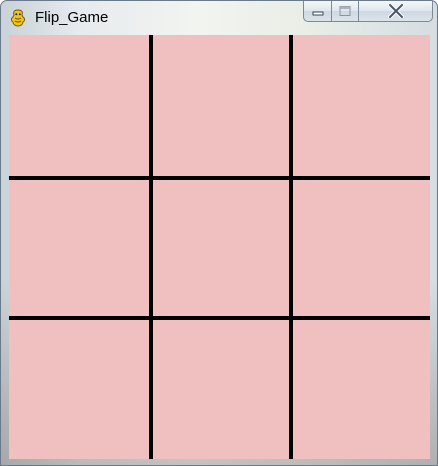 The width and height of the screenshot is (438, 466). I want to click on window-title: Flip_Game, so click(72, 17).